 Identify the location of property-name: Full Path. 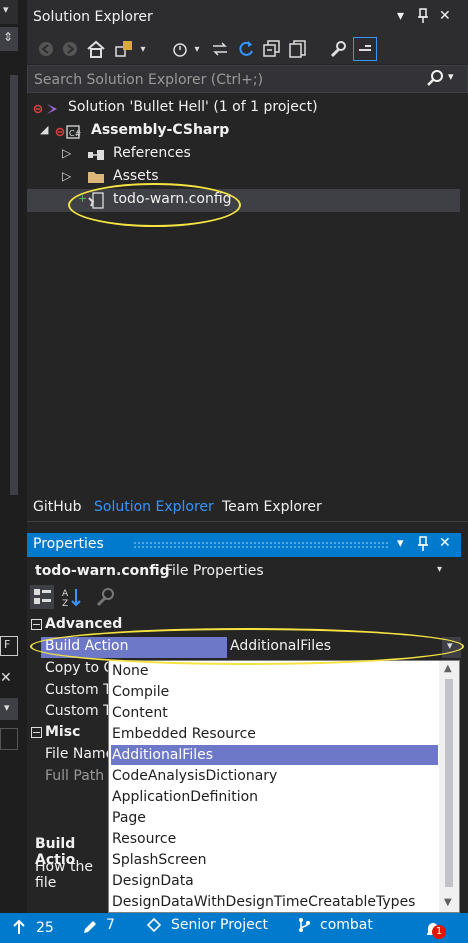
(75, 776).